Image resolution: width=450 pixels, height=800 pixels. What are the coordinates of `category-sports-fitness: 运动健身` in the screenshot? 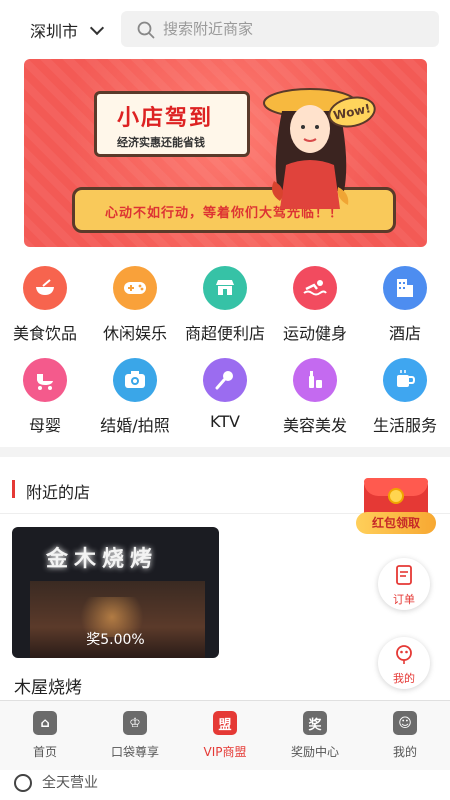 It's located at (315, 305).